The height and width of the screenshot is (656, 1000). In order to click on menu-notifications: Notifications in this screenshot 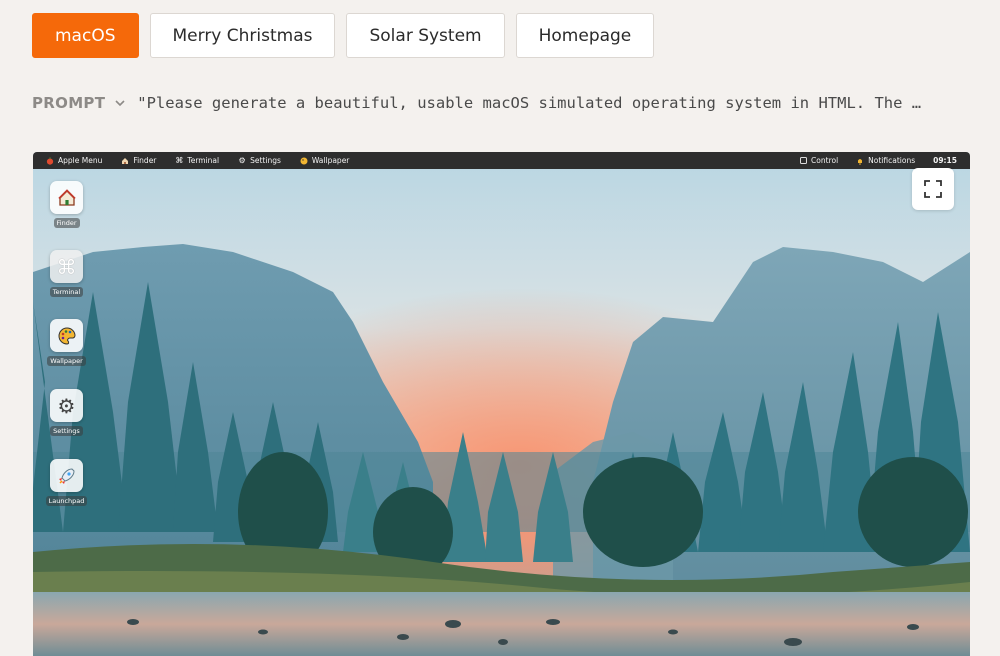, I will do `click(885, 160)`.